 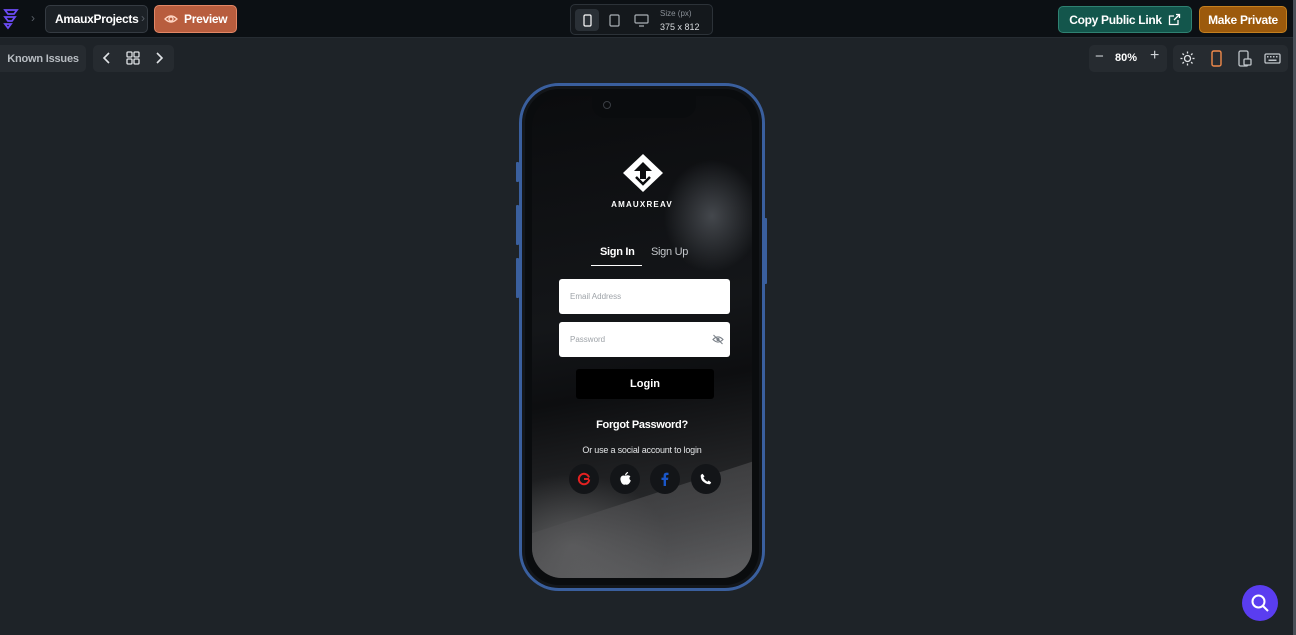 What do you see at coordinates (1272, 58) in the screenshot?
I see `keyboard-icon` at bounding box center [1272, 58].